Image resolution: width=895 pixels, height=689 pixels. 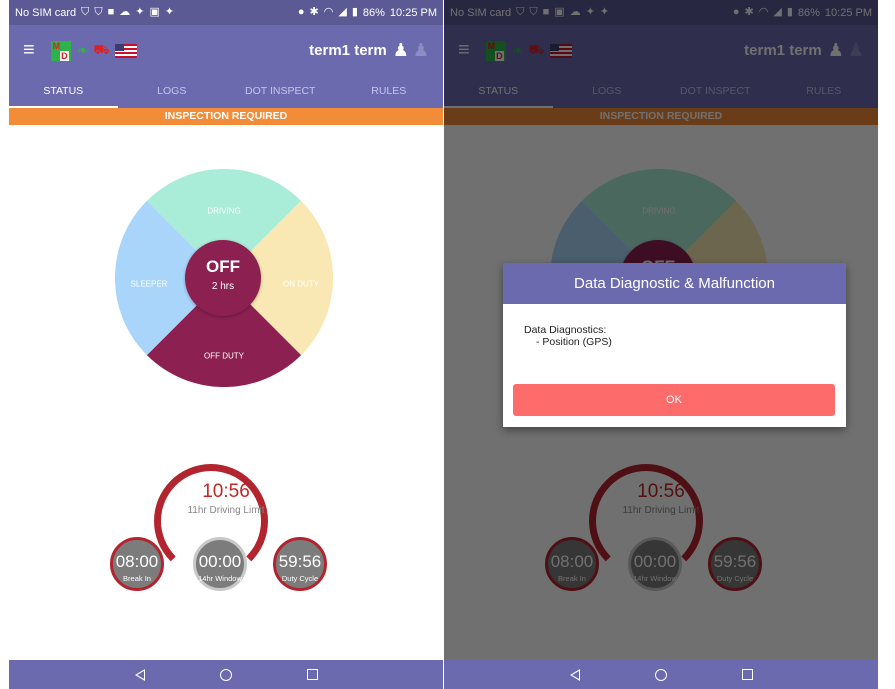 I want to click on ok-button: OK, so click(x=674, y=400).